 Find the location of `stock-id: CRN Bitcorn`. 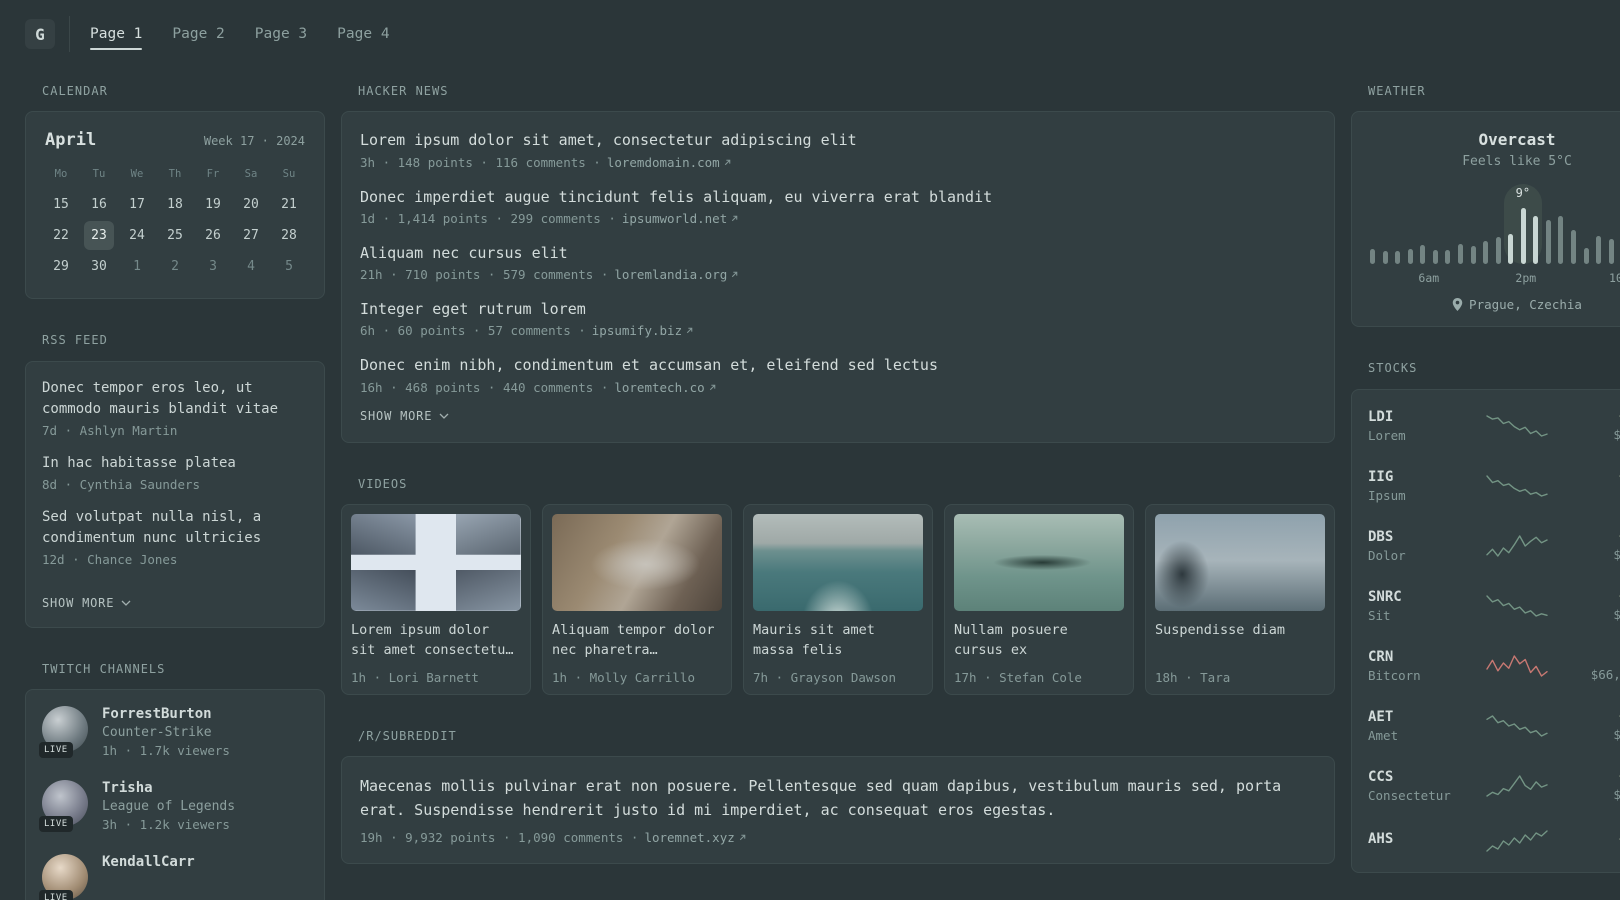

stock-id: CRN Bitcorn is located at coordinates (1420, 666).